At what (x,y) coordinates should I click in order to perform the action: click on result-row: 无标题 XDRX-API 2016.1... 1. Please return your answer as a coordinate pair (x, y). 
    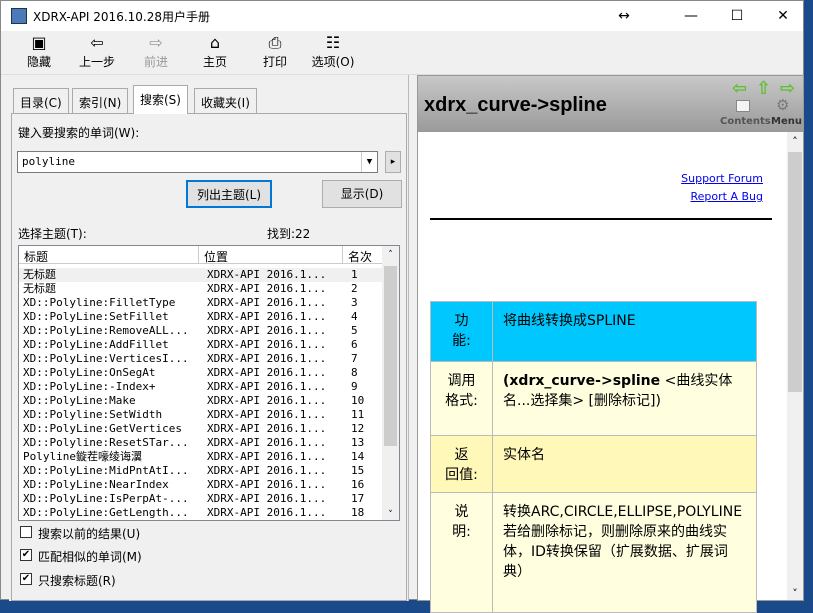
    Looking at the image, I should click on (201, 275).